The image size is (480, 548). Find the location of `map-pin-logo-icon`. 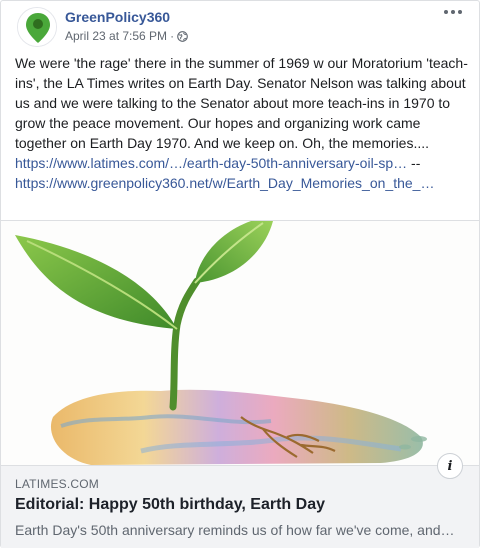

map-pin-logo-icon is located at coordinates (37, 27).